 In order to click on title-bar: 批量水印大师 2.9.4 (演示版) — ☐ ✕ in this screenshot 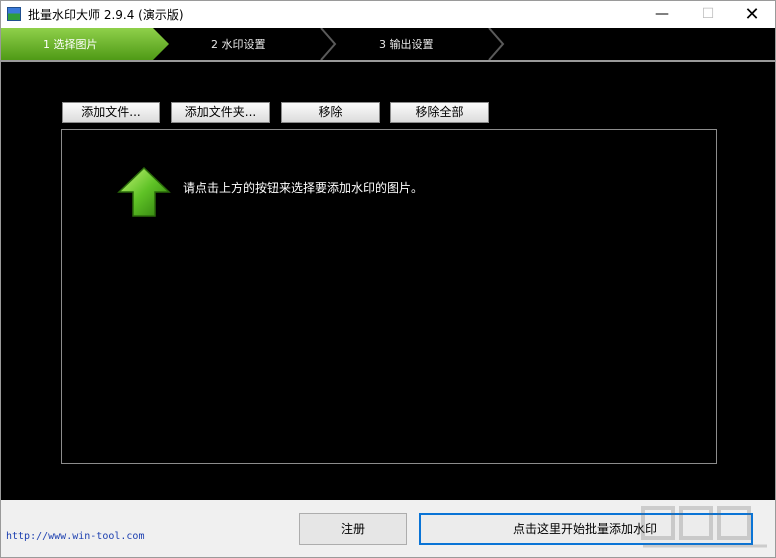, I will do `click(388, 14)`.